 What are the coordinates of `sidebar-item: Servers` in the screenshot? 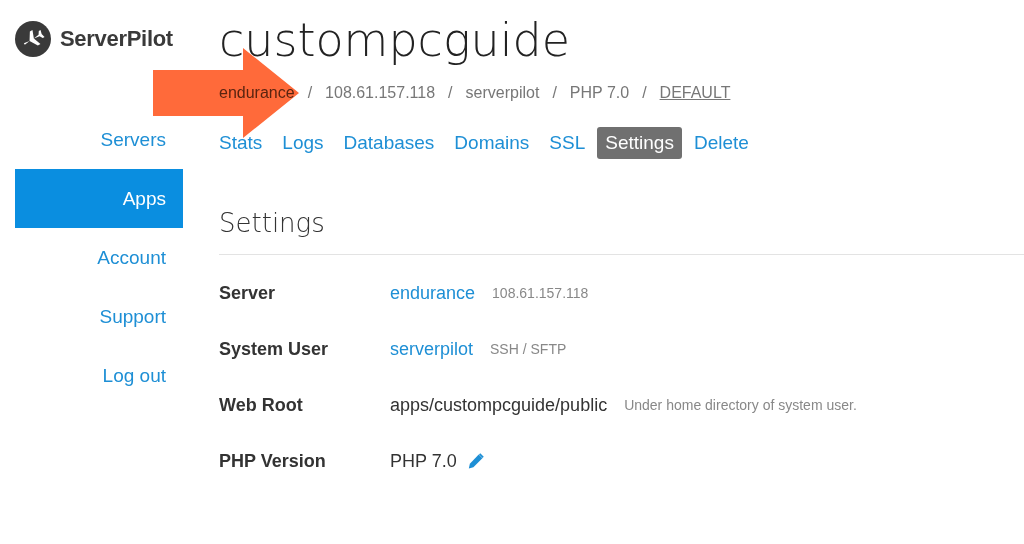 It's located at (99, 139).